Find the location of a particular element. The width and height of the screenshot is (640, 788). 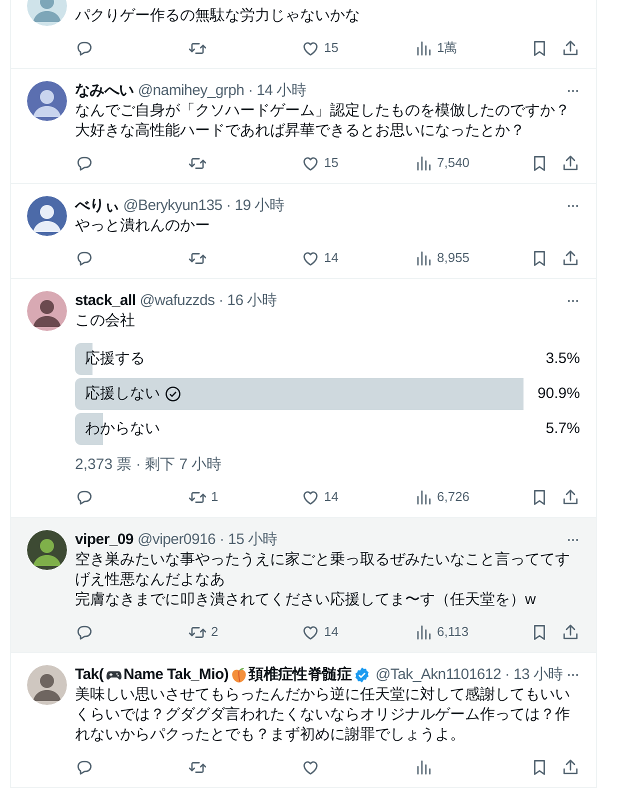

tweet-text: 空き巣みたいな事やったうえに家ごと乗っ取るぜみたいなこと言っててすげえ性悪なんだよなあ is located at coordinates (323, 570).